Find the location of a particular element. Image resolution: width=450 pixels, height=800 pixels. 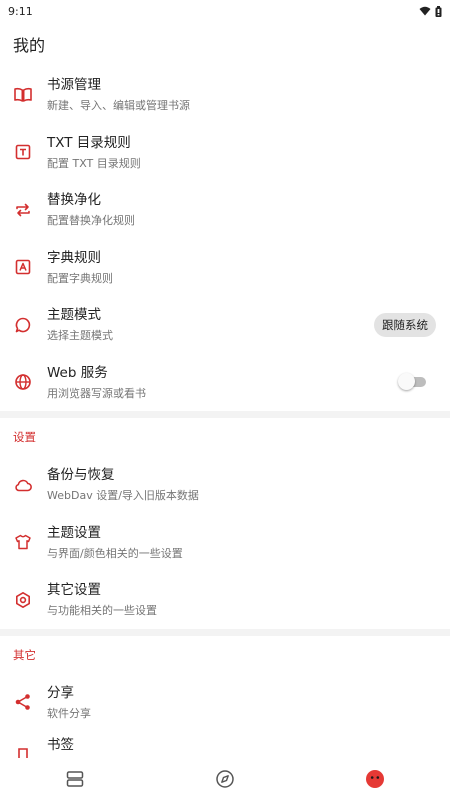

item-title: 分享 is located at coordinates (60, 692).